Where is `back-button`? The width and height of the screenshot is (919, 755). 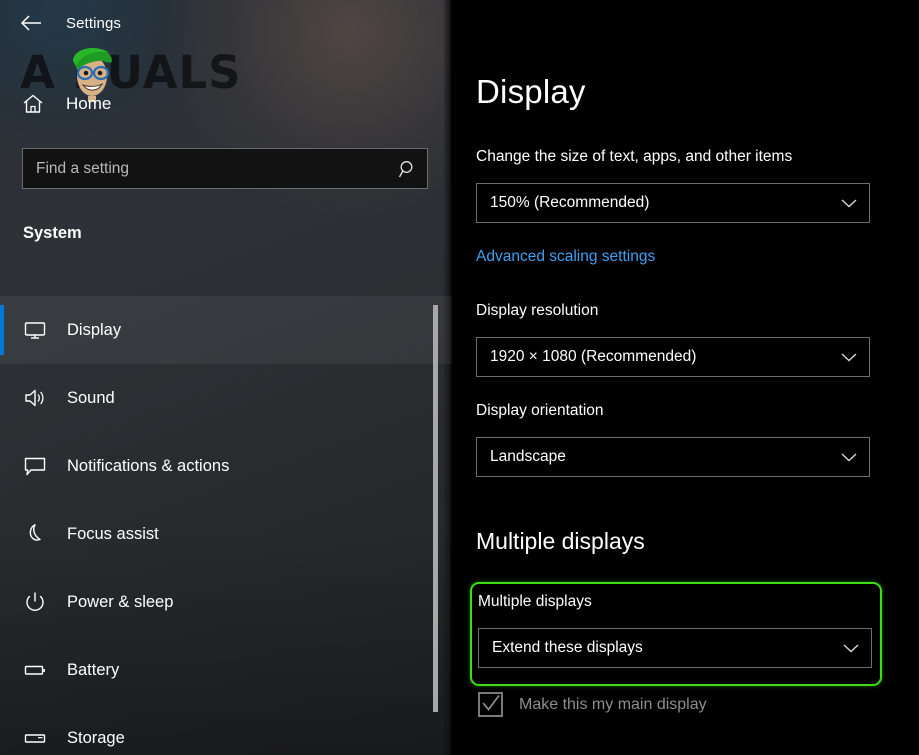 back-button is located at coordinates (31, 23).